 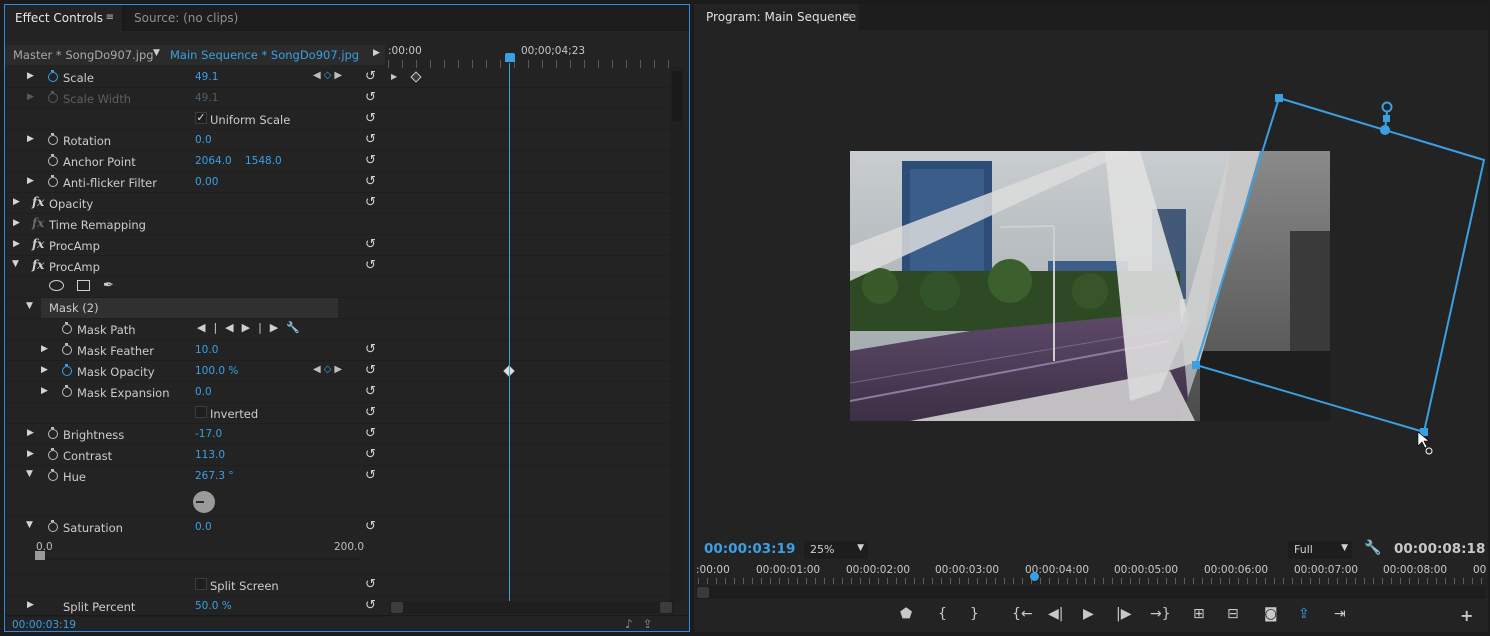 What do you see at coordinates (1199, 614) in the screenshot?
I see `lift-icon: ⊞` at bounding box center [1199, 614].